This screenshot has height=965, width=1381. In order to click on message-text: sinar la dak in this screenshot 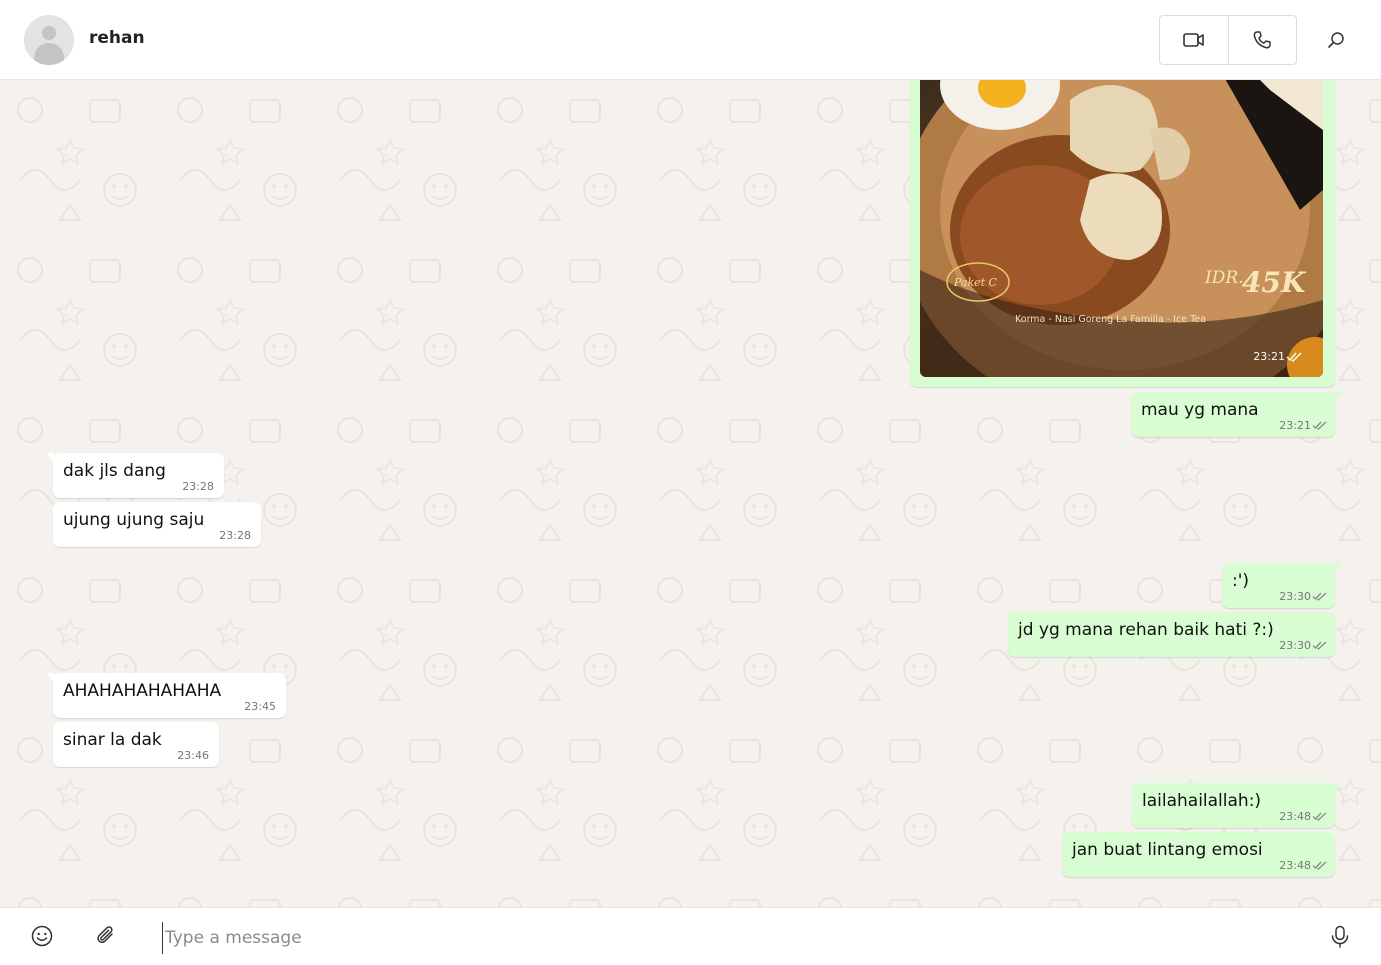, I will do `click(112, 740)`.